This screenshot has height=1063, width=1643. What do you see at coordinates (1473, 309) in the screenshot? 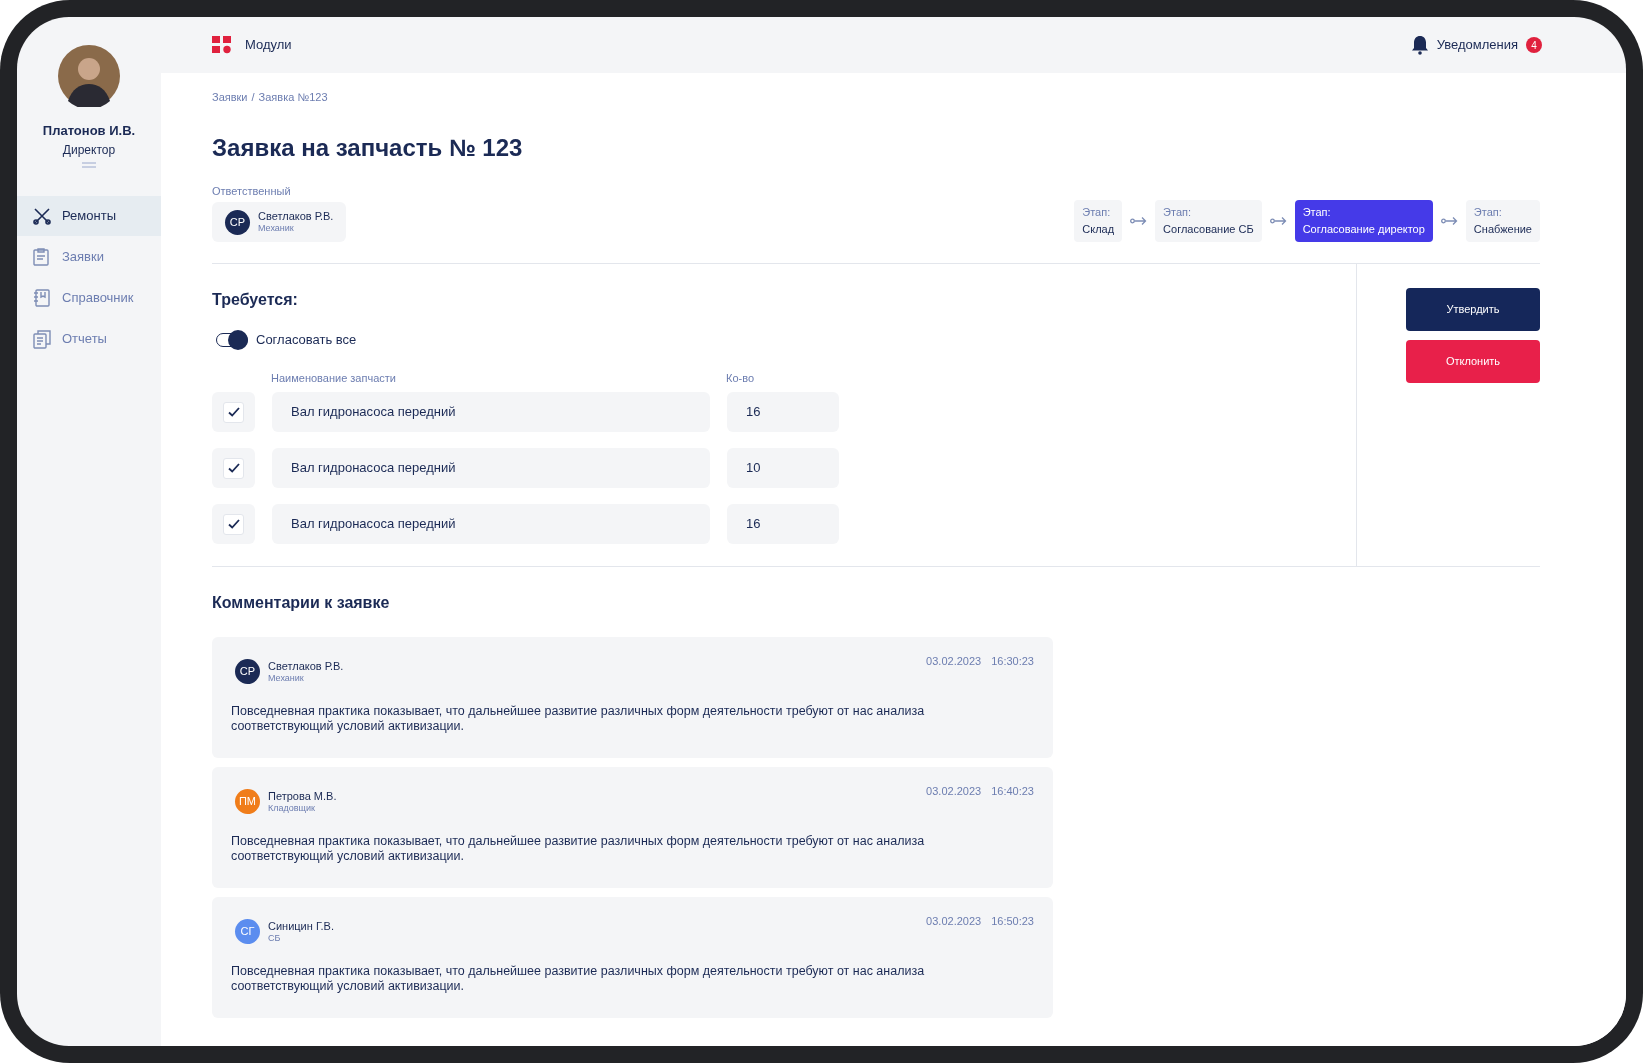
I see `approve-button: Утвердить` at bounding box center [1473, 309].